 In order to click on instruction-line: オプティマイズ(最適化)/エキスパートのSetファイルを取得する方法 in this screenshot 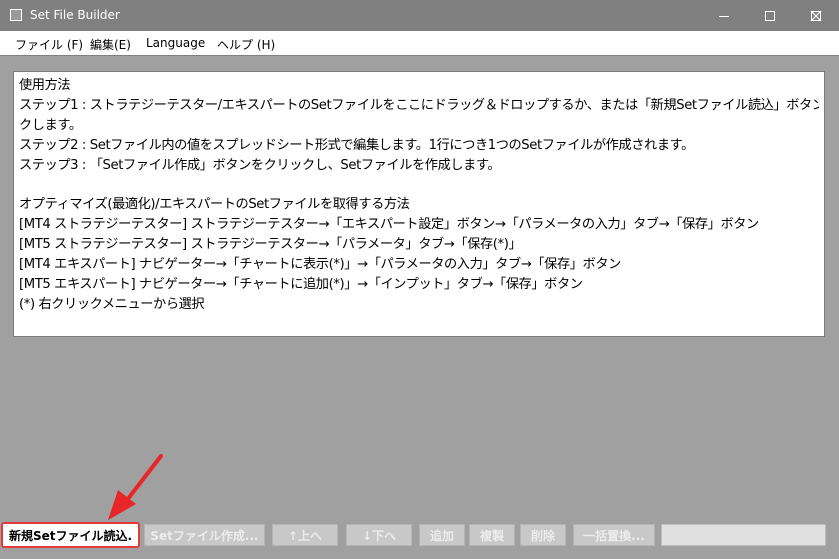, I will do `click(214, 205)`.